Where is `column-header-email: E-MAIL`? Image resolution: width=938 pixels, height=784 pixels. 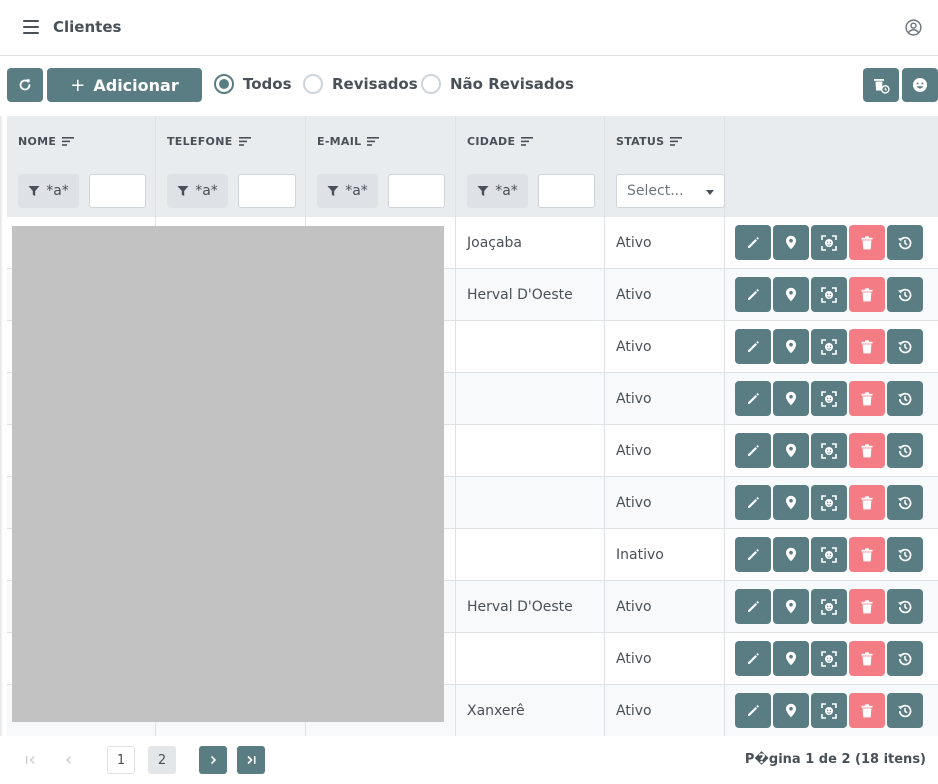 column-header-email: E-MAIL is located at coordinates (381, 141).